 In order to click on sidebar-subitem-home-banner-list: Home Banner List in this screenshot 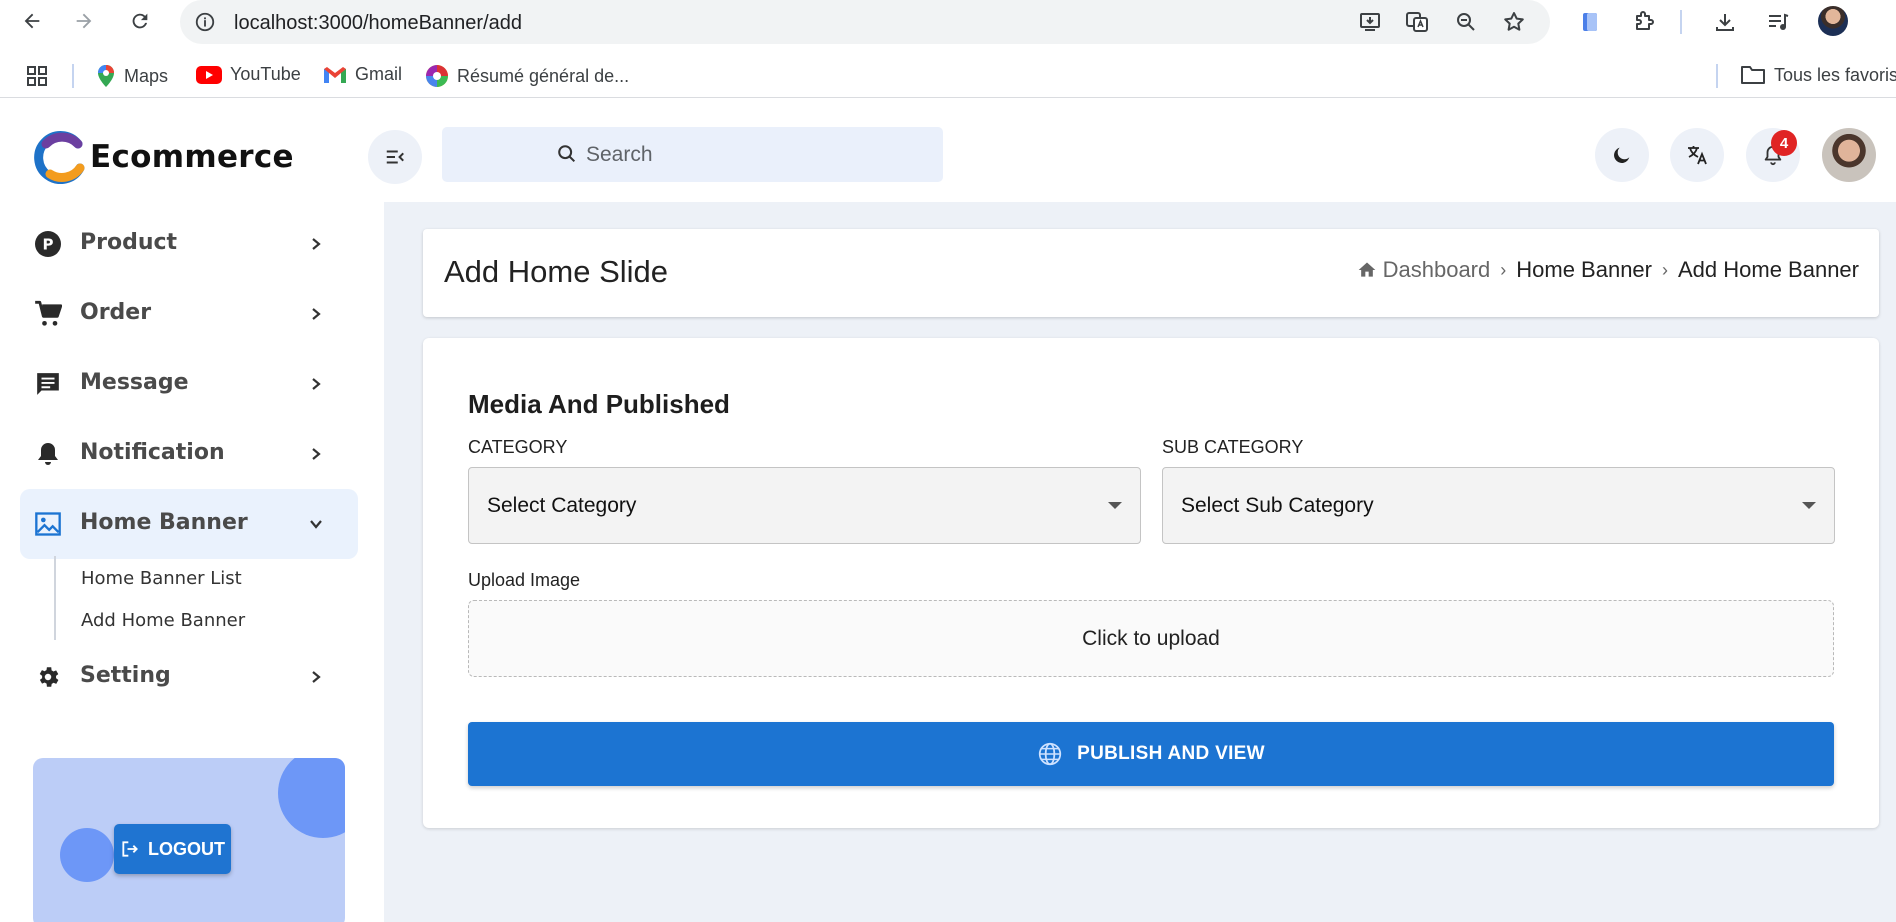, I will do `click(161, 578)`.